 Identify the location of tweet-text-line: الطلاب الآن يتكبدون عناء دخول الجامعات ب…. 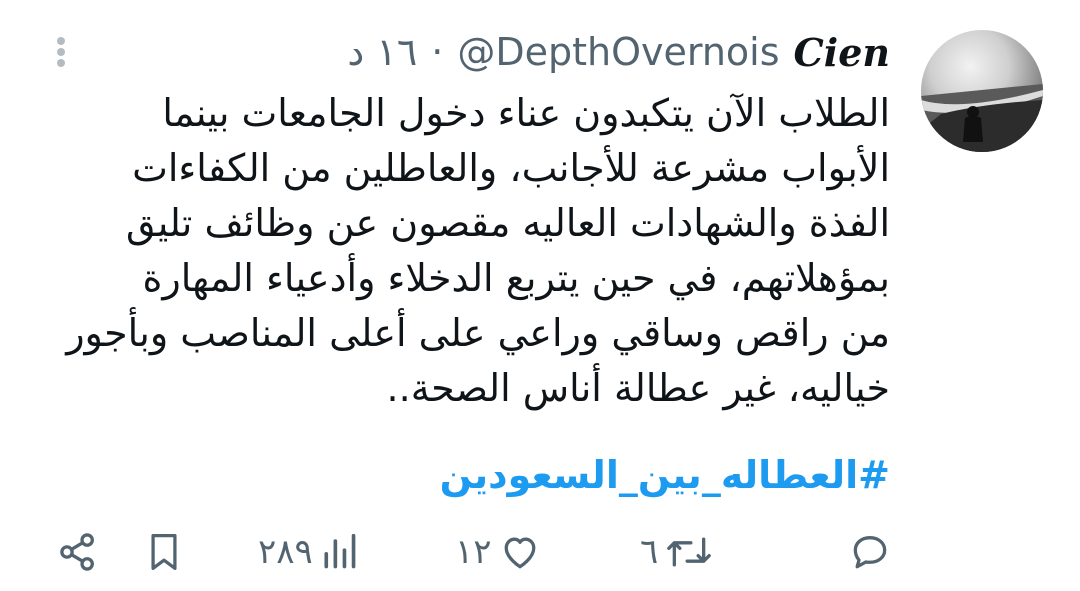
(526, 113).